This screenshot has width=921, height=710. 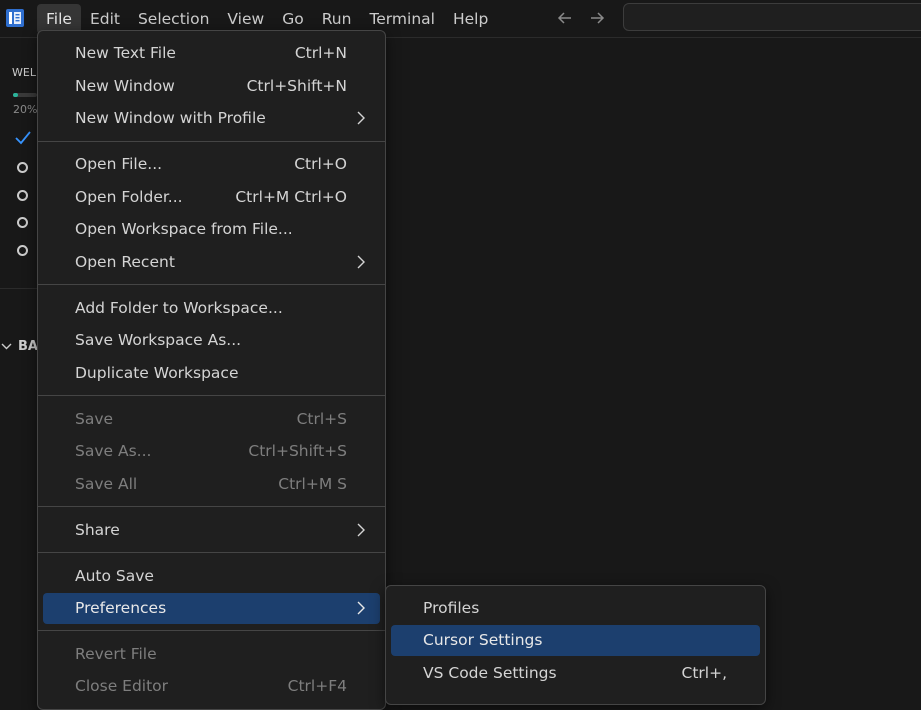 I want to click on menu-item-save: Save Ctrl+S, so click(x=211, y=419).